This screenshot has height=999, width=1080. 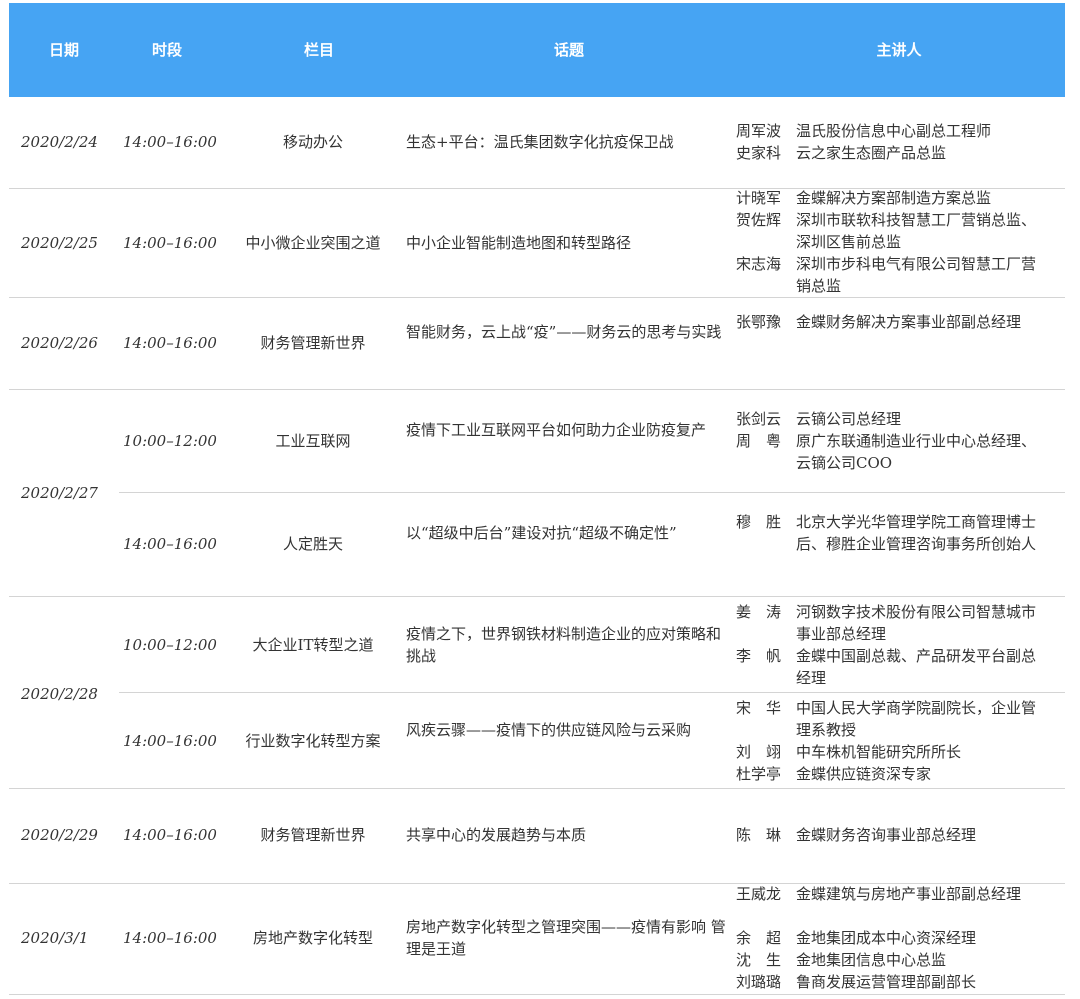 I want to click on speaker-title: 金地集团成本中心资深经理, so click(x=886, y=938).